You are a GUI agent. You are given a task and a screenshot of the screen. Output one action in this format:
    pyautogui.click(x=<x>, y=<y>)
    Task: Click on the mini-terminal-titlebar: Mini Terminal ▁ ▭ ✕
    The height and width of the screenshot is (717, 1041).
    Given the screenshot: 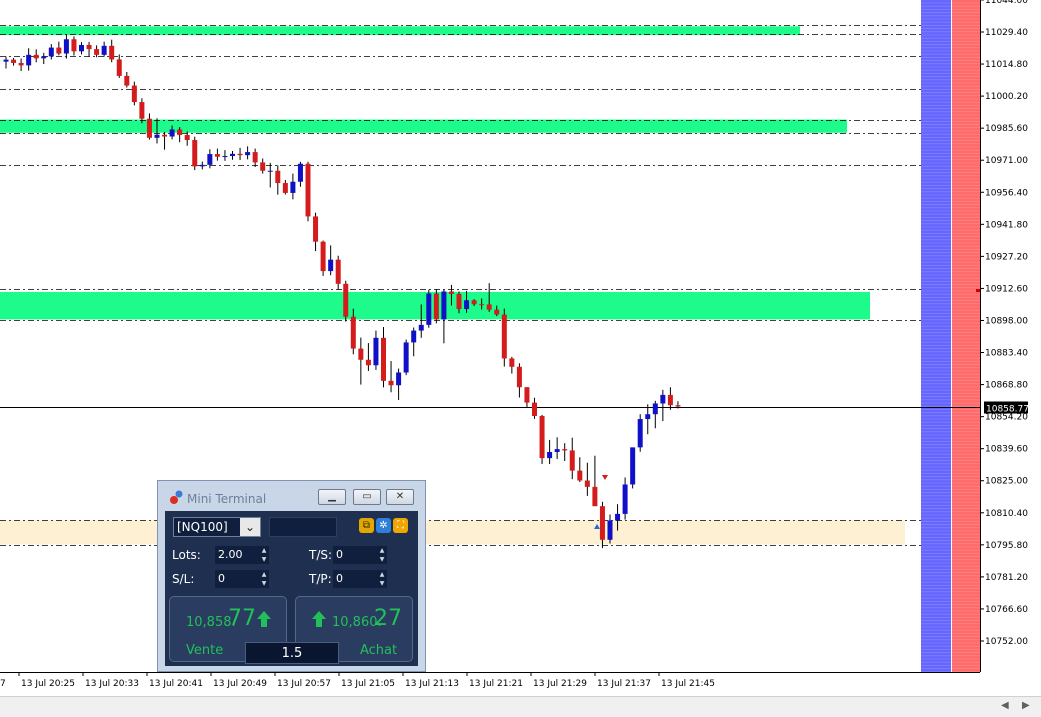 What is the action you would take?
    pyautogui.click(x=291, y=496)
    